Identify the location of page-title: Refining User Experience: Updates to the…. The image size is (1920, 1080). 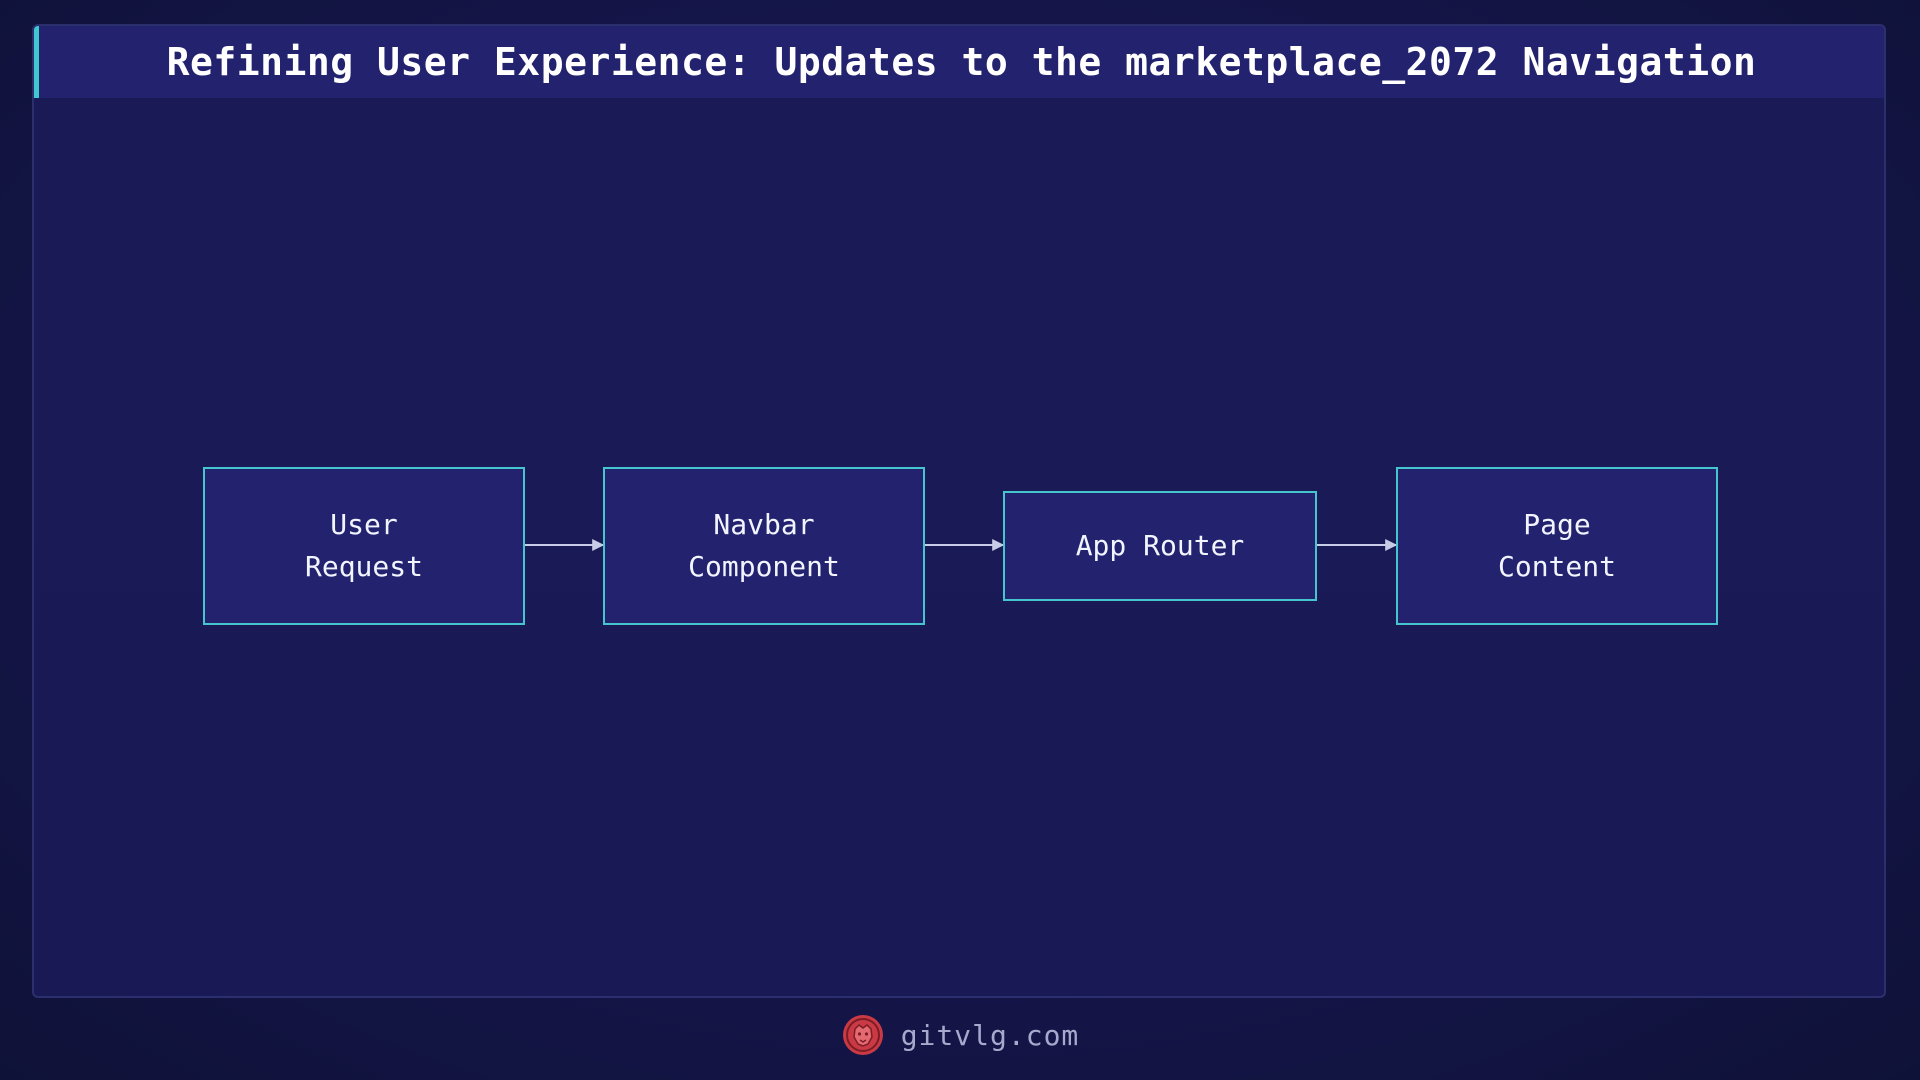
(961, 62).